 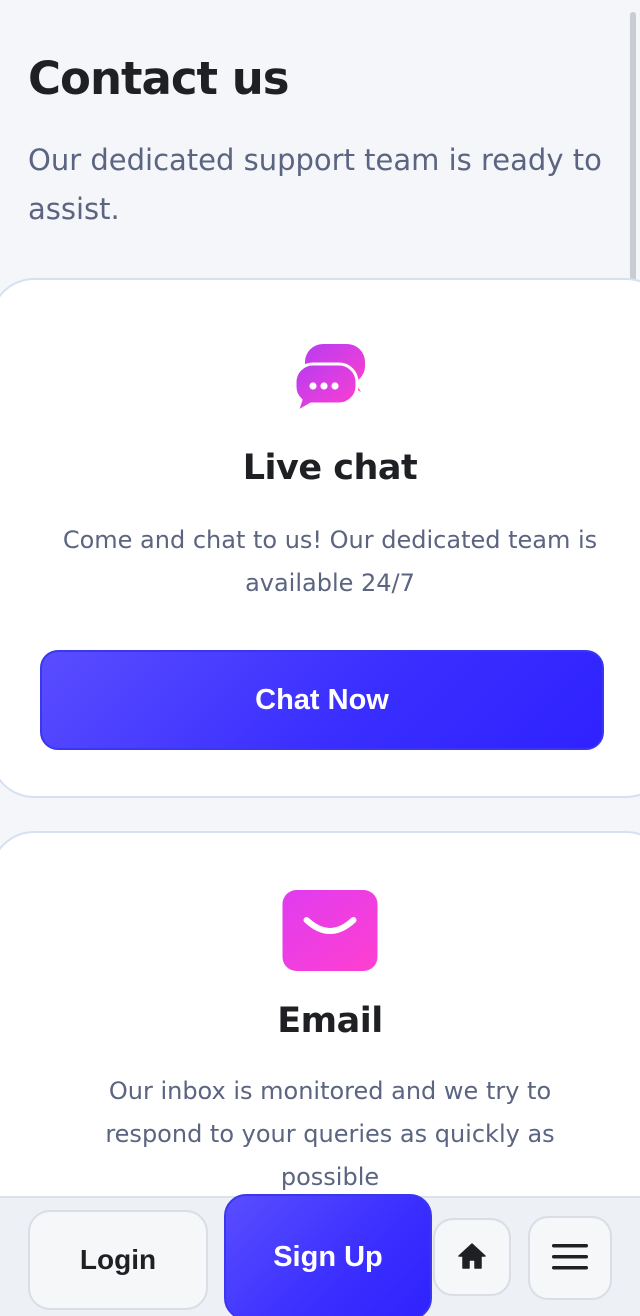 I want to click on bottom-nav-bar: Login Sign Up, so click(x=320, y=1255).